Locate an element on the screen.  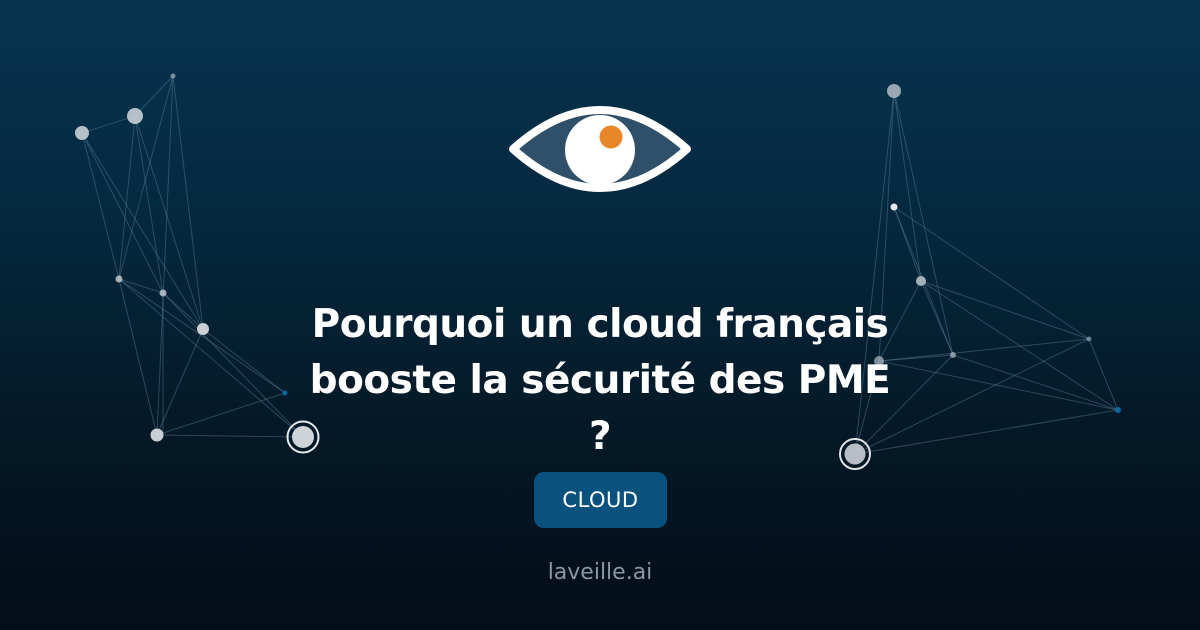
left-network is located at coordinates (192, 256).